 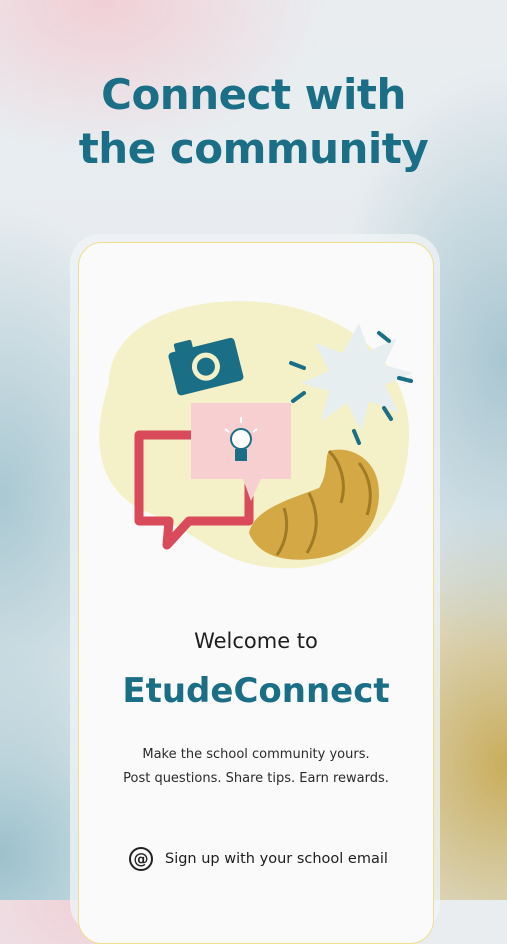 I want to click on signup-email-label: Sign up with your school email, so click(x=276, y=859).